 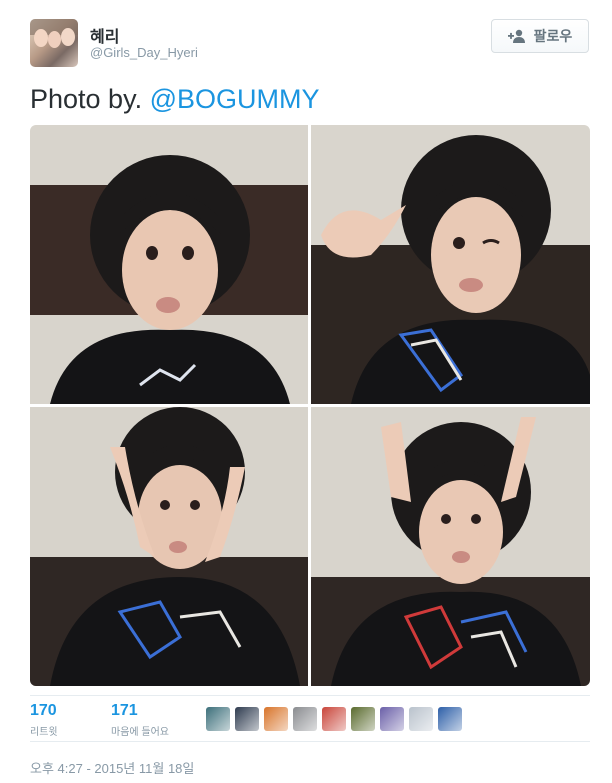 I want to click on follow-button: 팔로우, so click(x=540, y=36).